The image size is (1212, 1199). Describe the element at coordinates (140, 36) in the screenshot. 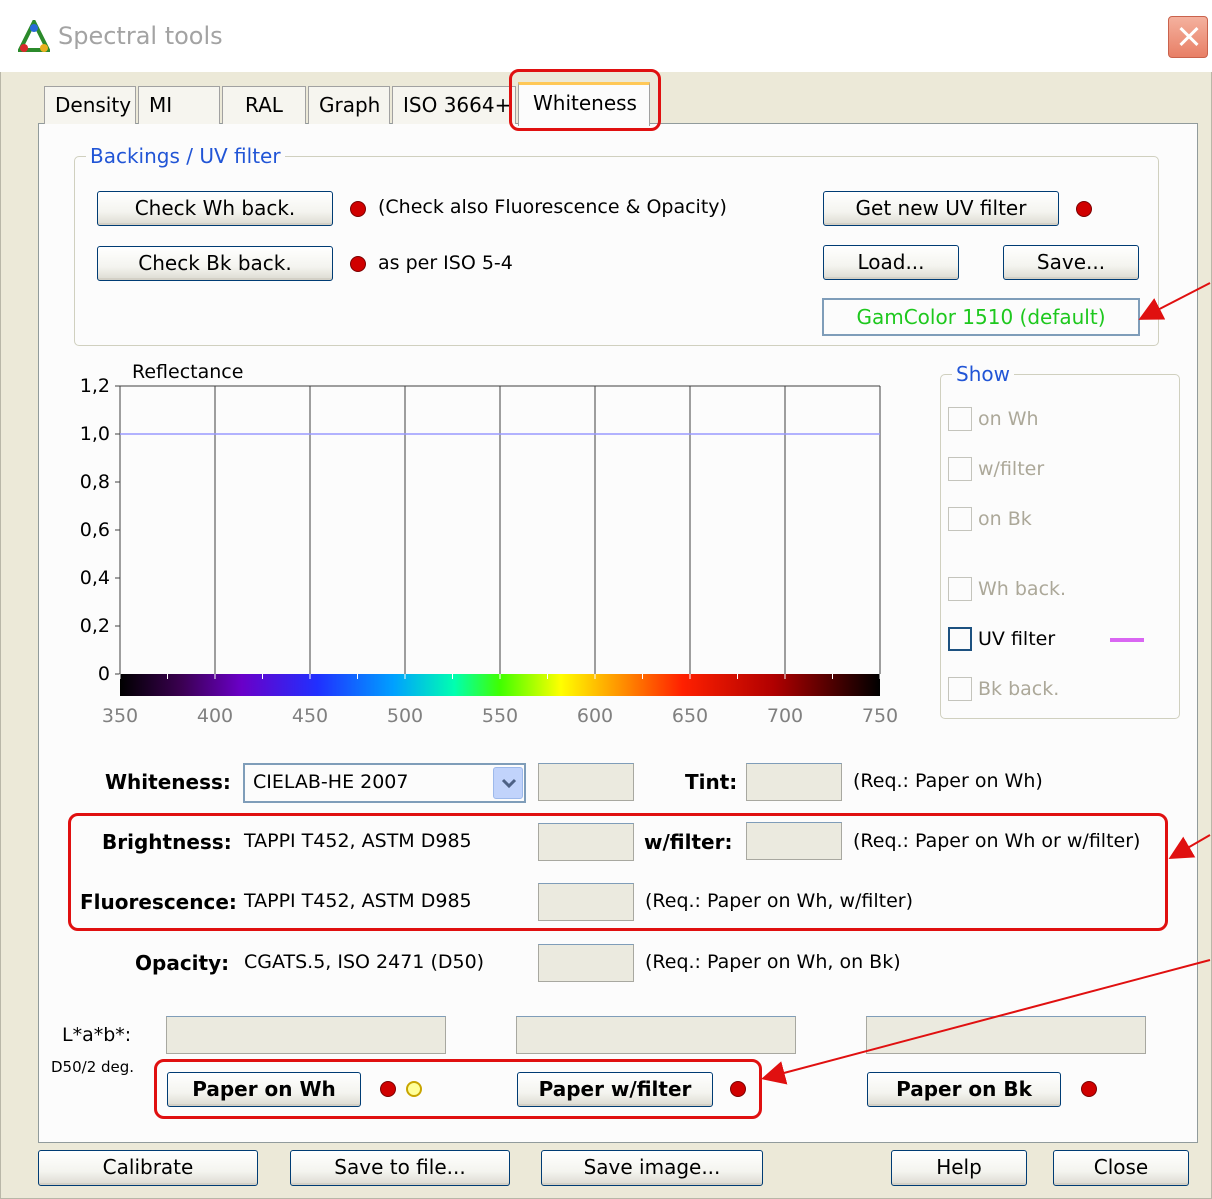

I see `window-title: Spectral tools` at that location.